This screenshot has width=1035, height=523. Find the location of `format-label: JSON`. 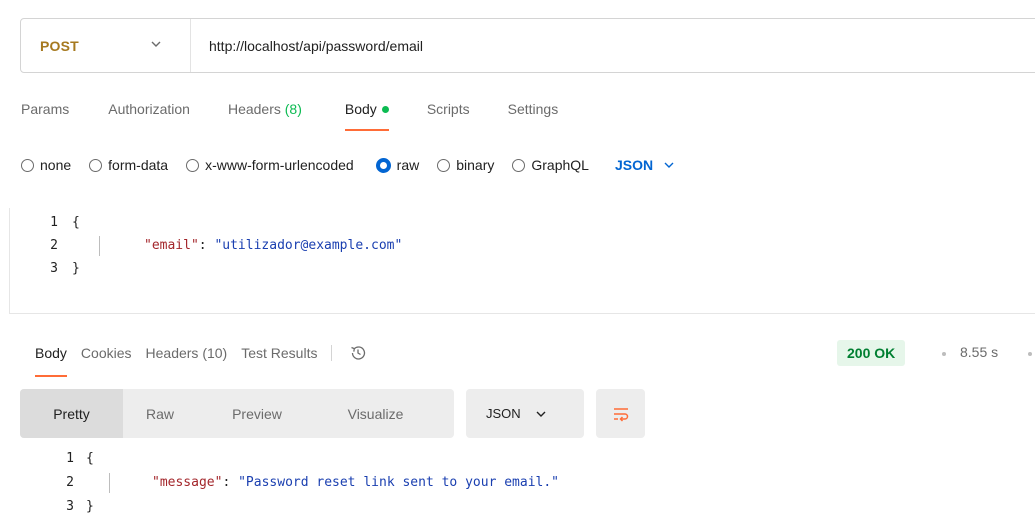

format-label: JSON is located at coordinates (503, 413).